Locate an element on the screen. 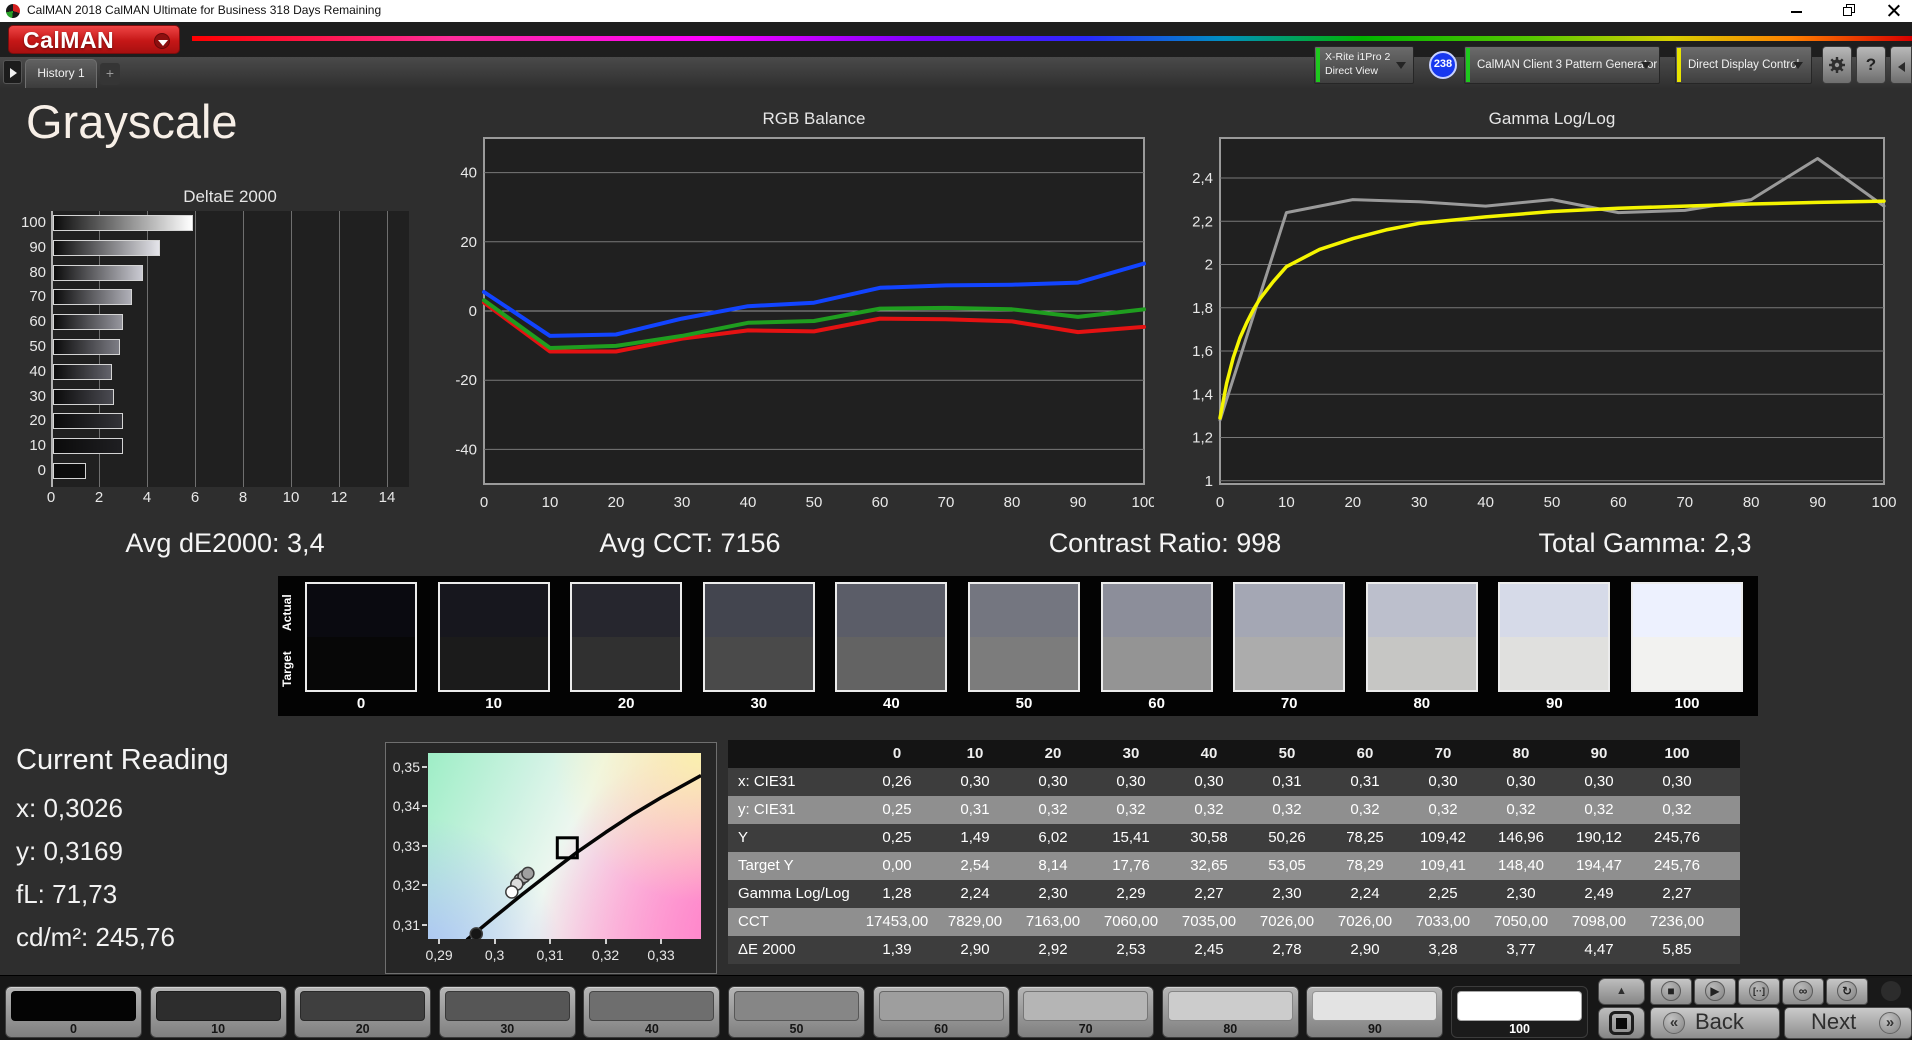 The image size is (1912, 1040). svg-text: 40 is located at coordinates (468, 173).